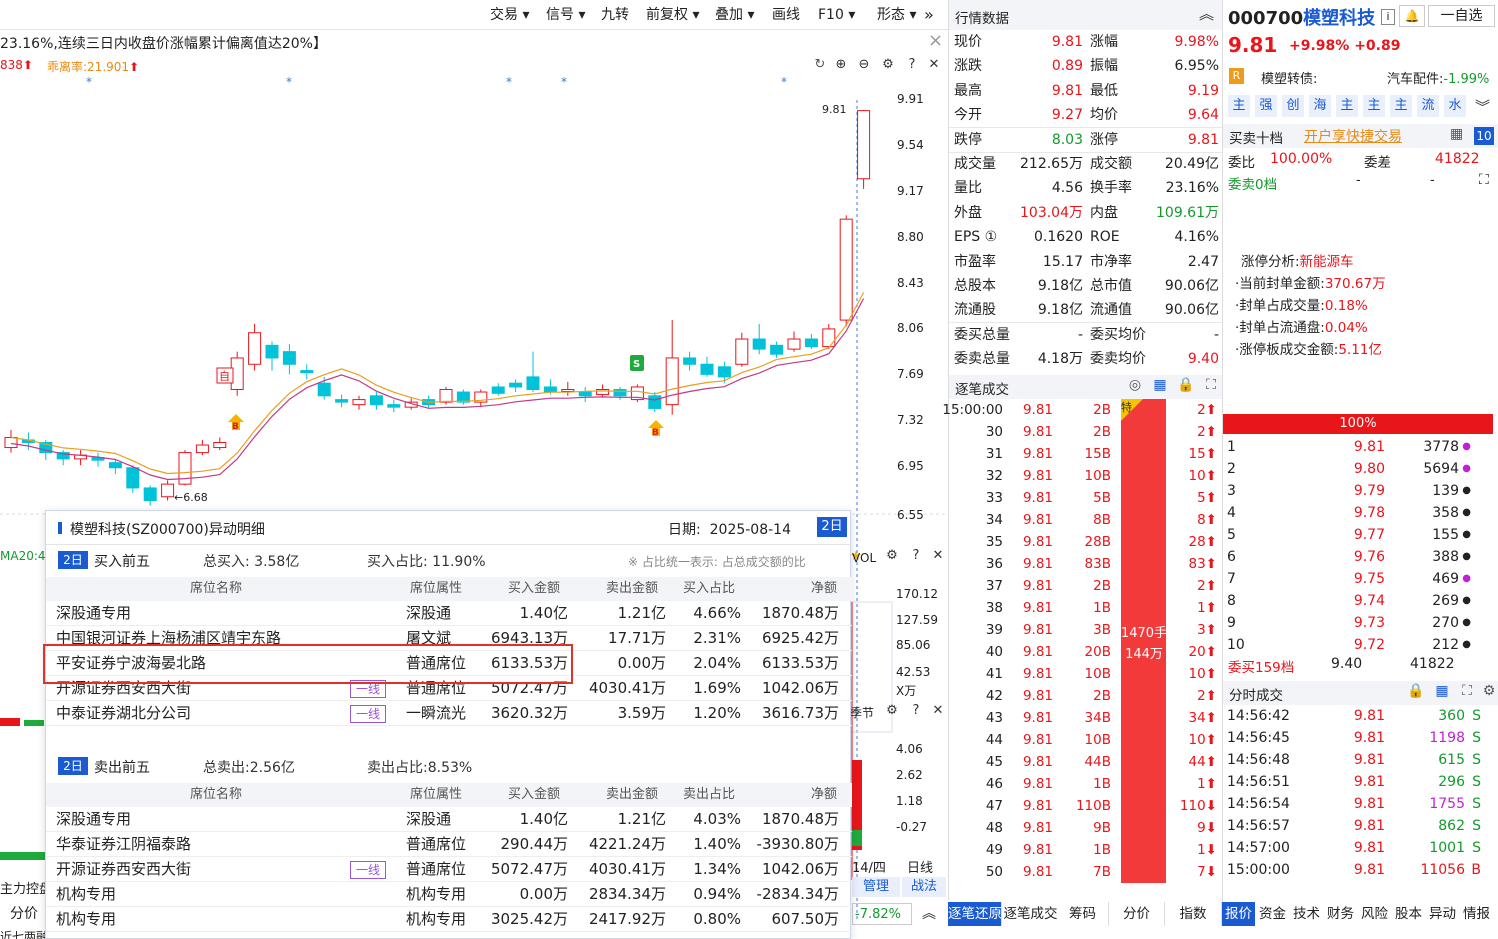  Describe the element at coordinates (912, 64) in the screenshot. I see `help-icon: ?` at that location.